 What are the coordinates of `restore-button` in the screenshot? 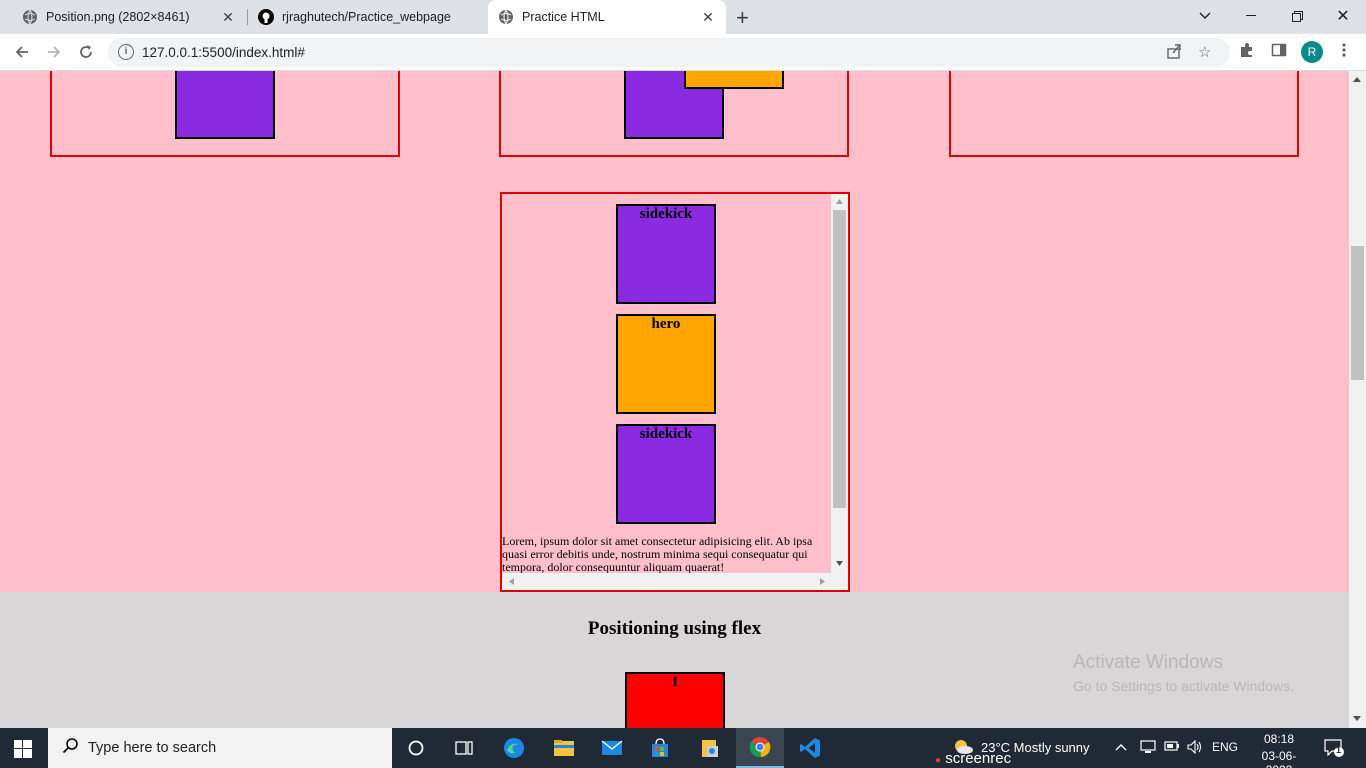 It's located at (1297, 16).